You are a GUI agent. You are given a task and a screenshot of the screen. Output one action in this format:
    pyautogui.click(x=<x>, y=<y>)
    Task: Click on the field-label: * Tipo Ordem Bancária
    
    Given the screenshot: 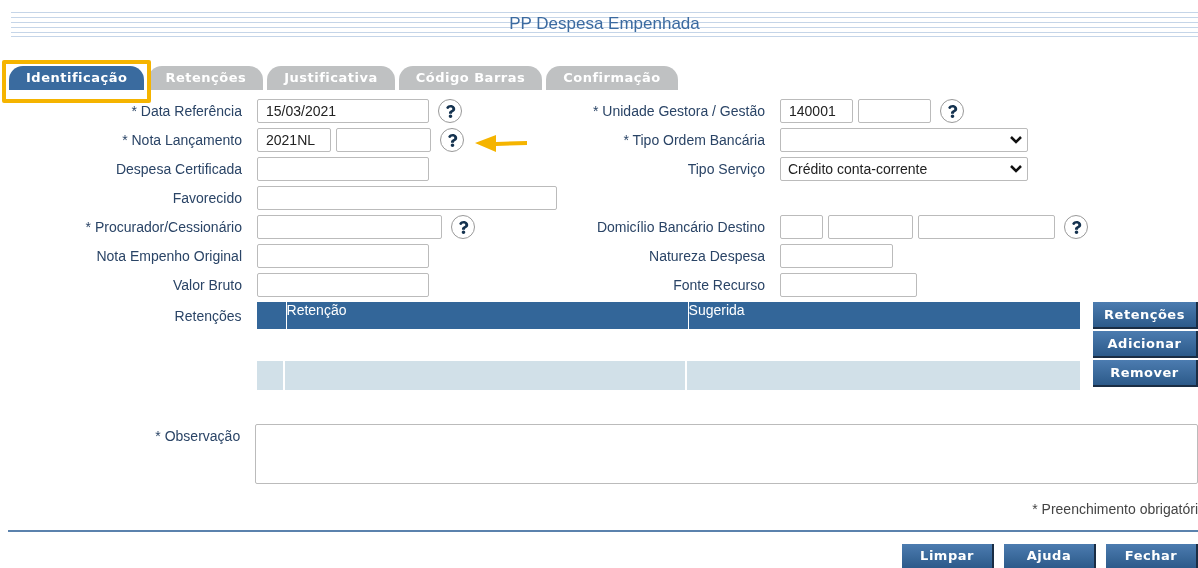 What is the action you would take?
    pyautogui.click(x=693, y=140)
    